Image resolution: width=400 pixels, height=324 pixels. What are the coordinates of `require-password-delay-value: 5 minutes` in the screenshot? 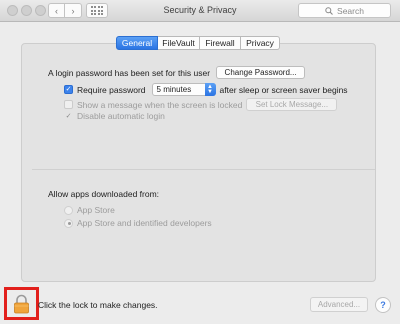 It's located at (174, 89).